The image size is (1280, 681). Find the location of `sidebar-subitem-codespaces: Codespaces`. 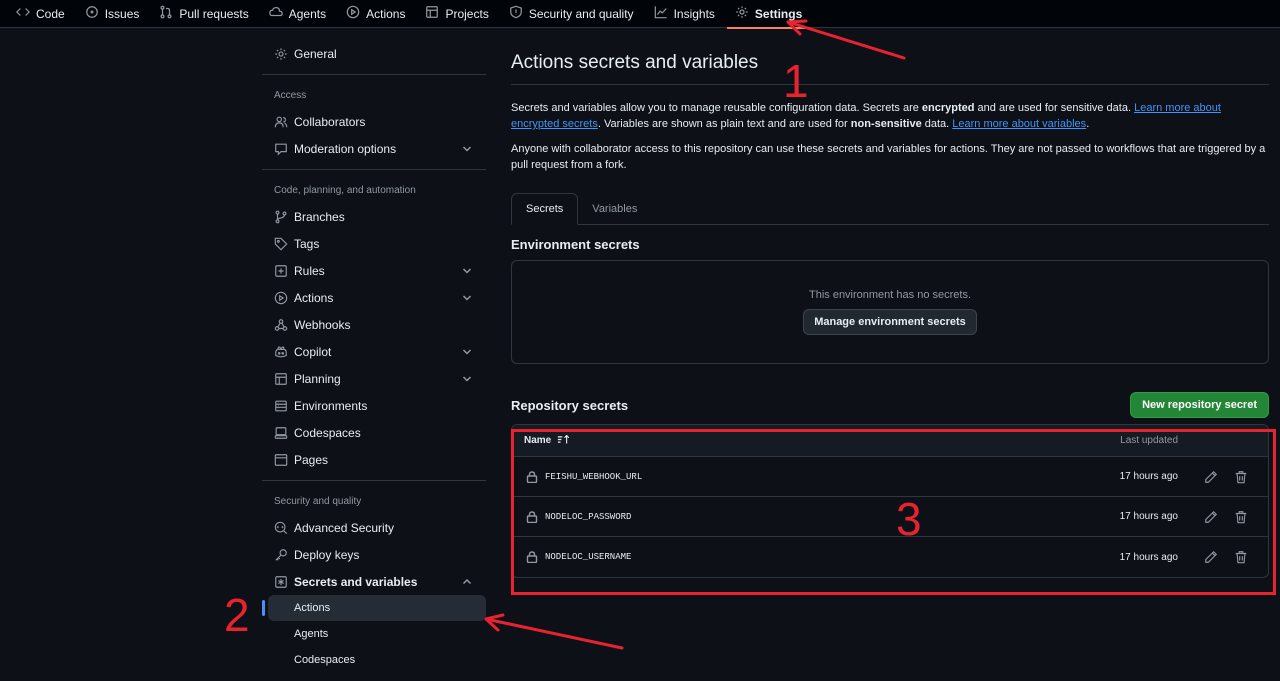

sidebar-subitem-codespaces: Codespaces is located at coordinates (374, 660).